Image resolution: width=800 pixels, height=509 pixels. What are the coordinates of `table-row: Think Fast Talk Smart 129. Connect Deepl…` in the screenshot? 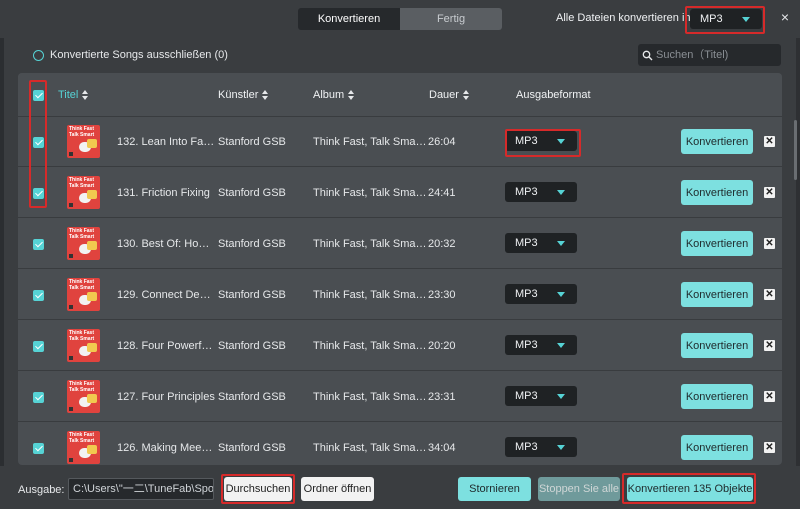 It's located at (400, 295).